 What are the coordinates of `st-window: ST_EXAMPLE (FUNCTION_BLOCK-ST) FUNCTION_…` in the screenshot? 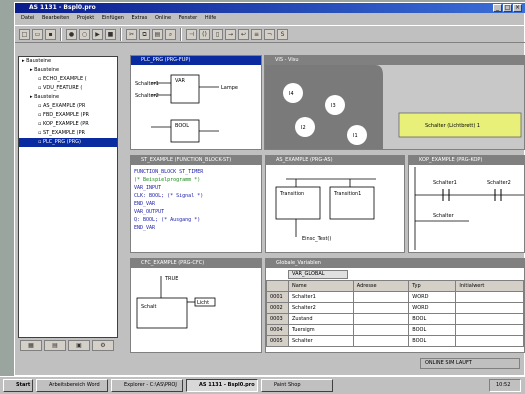 It's located at (196, 204).